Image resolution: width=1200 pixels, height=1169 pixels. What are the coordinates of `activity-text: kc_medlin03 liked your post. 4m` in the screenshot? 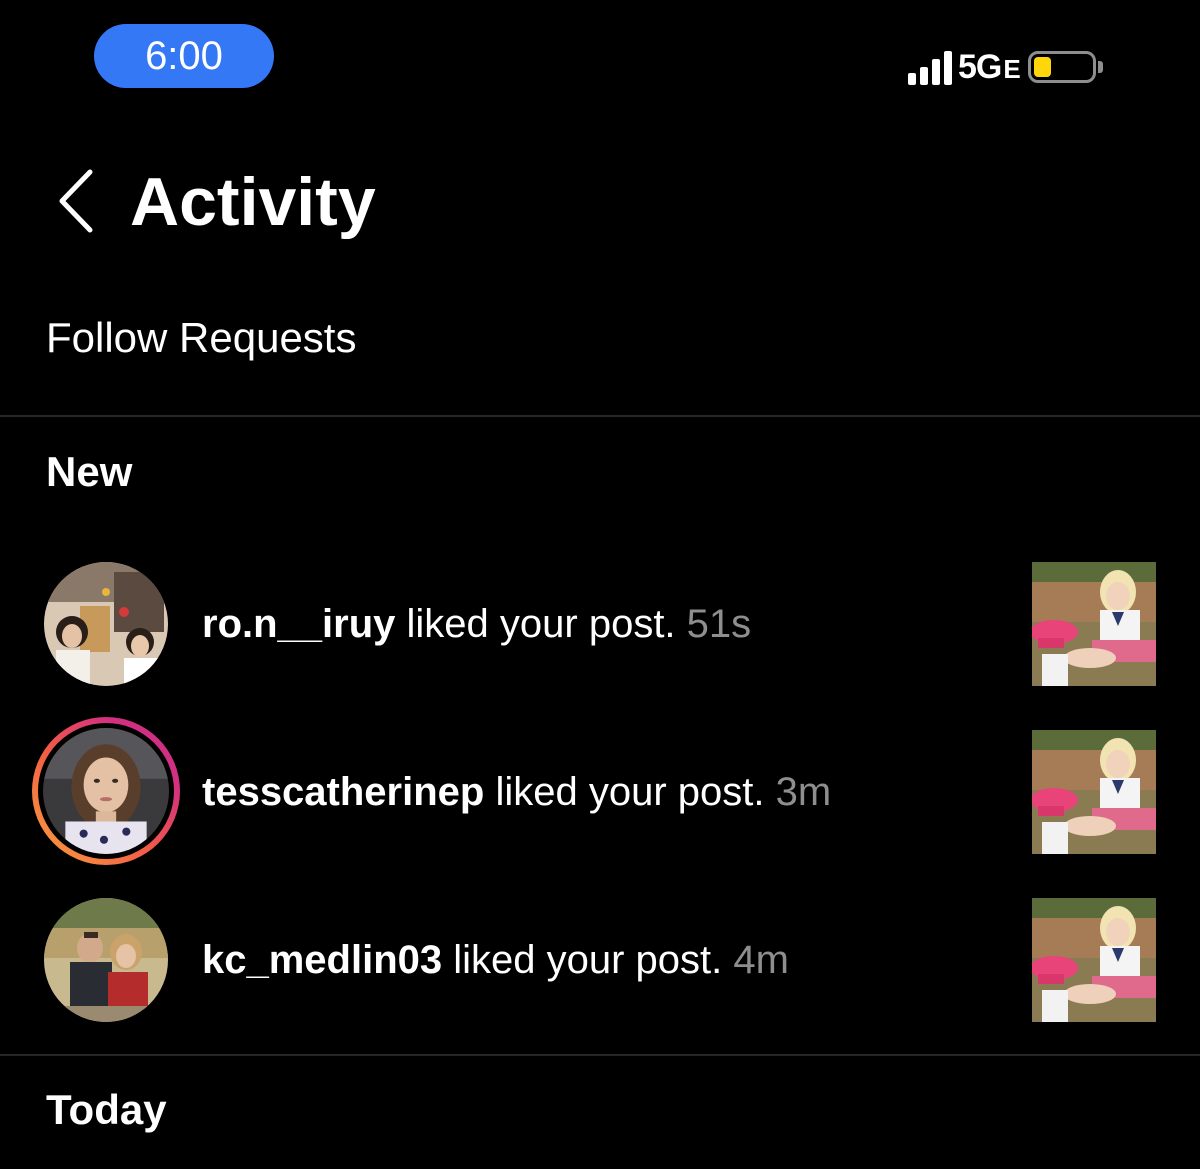 It's located at (495, 960).